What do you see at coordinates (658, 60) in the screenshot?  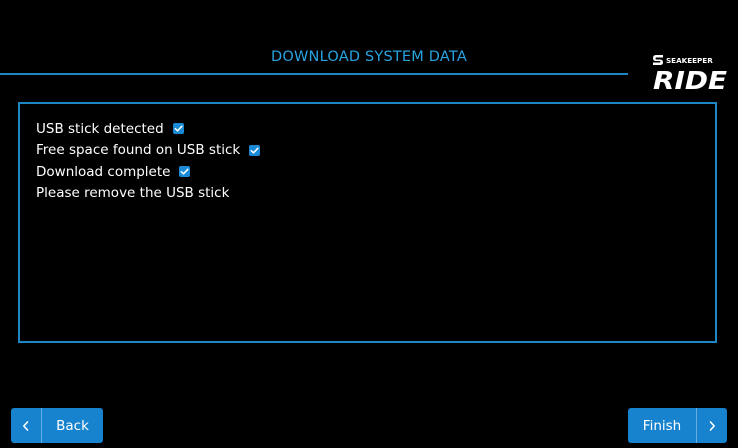 I see `seakeeper-mark-icon` at bounding box center [658, 60].